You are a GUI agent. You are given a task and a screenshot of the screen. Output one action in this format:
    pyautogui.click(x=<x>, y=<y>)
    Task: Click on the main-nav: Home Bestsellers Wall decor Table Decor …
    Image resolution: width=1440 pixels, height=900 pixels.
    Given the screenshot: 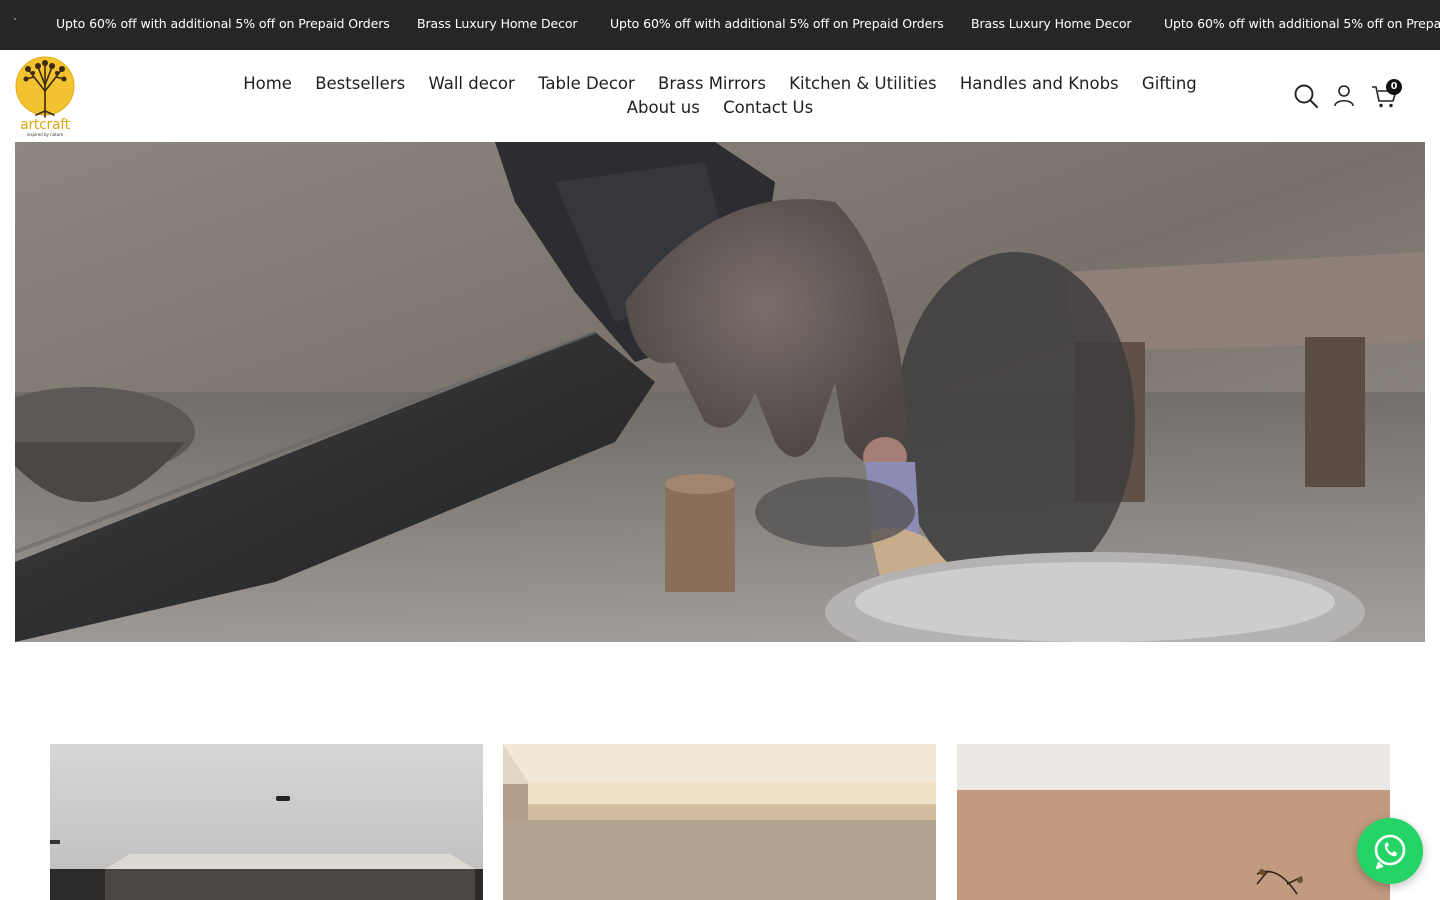 What is the action you would take?
    pyautogui.click(x=720, y=96)
    